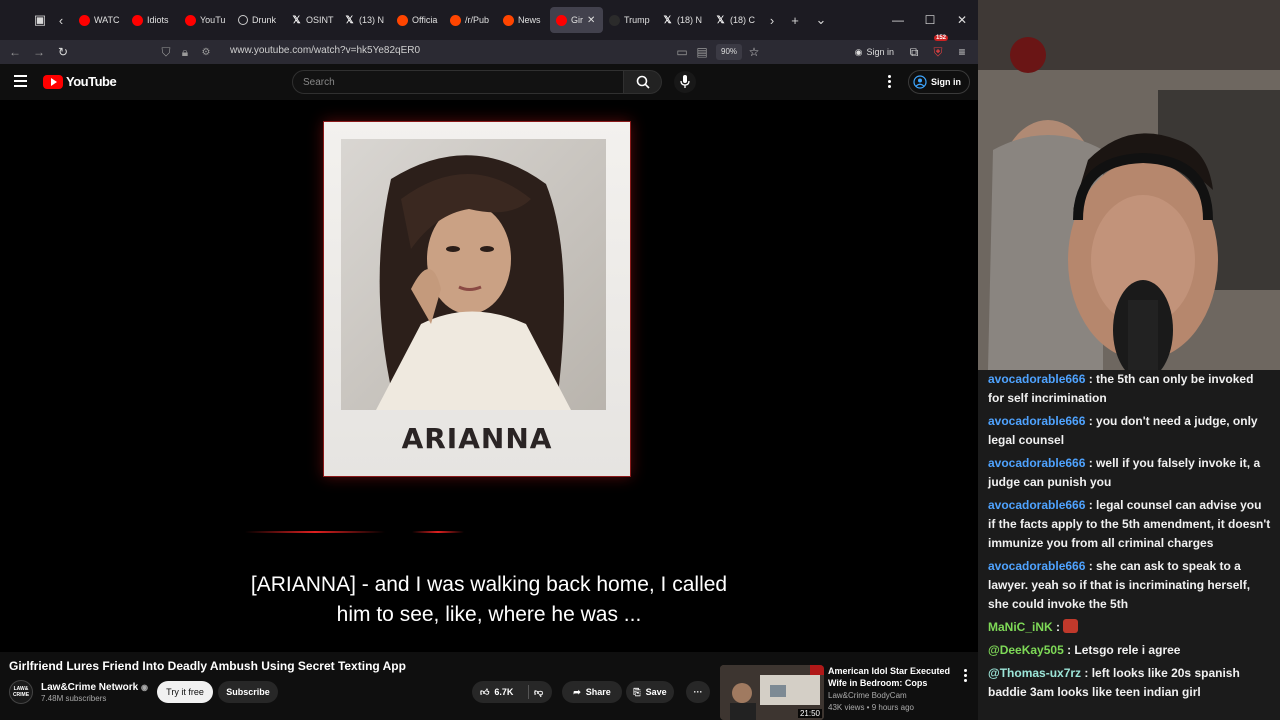 The width and height of the screenshot is (1280, 720). Describe the element at coordinates (591, 20) in the screenshot. I see `close-tab-icon: ✕` at that location.